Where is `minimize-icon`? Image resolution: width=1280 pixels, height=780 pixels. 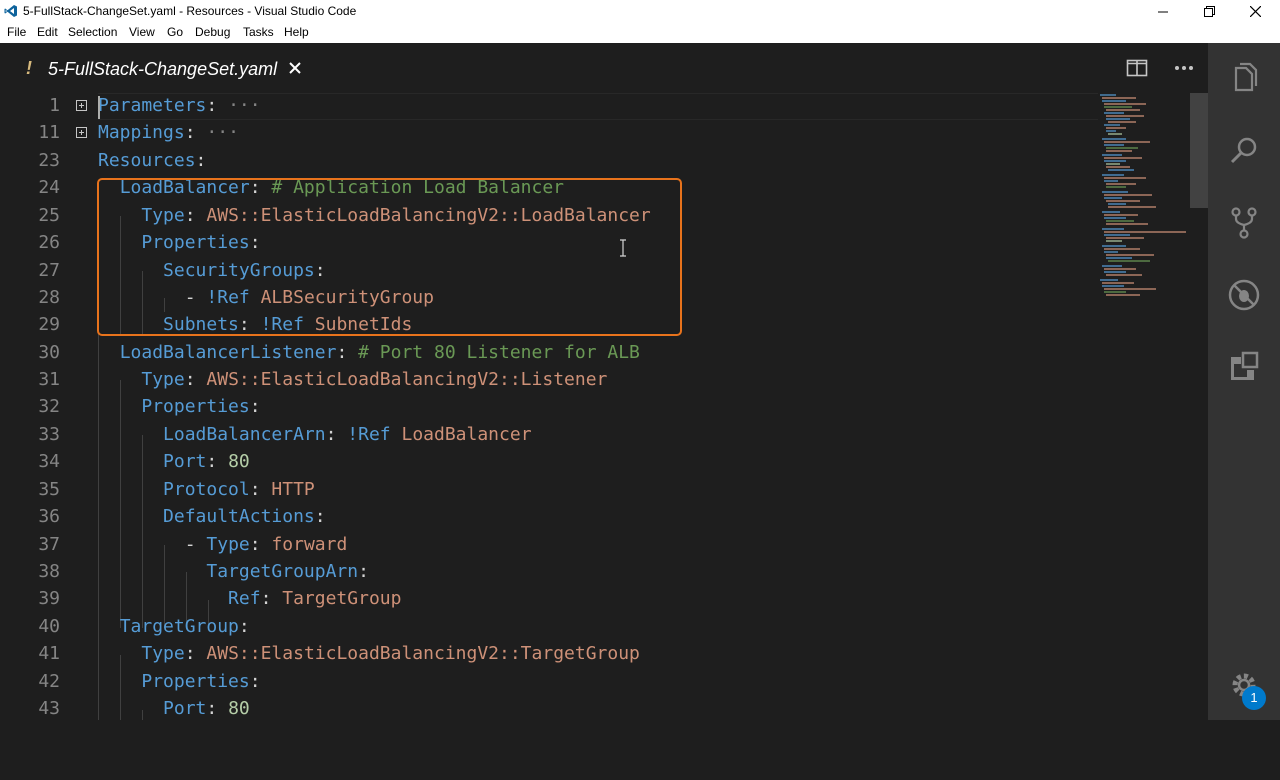
minimize-icon is located at coordinates (1163, 11).